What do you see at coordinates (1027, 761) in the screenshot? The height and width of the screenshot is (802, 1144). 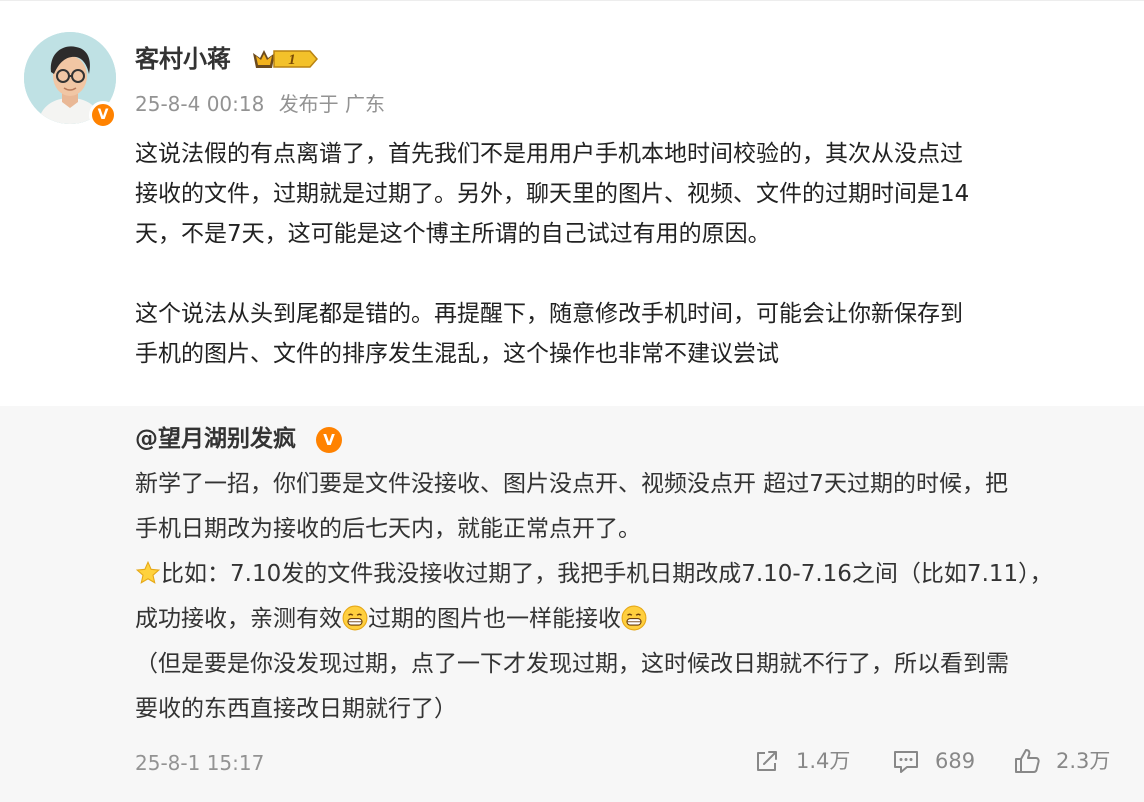 I see `thumbs-up-icon` at bounding box center [1027, 761].